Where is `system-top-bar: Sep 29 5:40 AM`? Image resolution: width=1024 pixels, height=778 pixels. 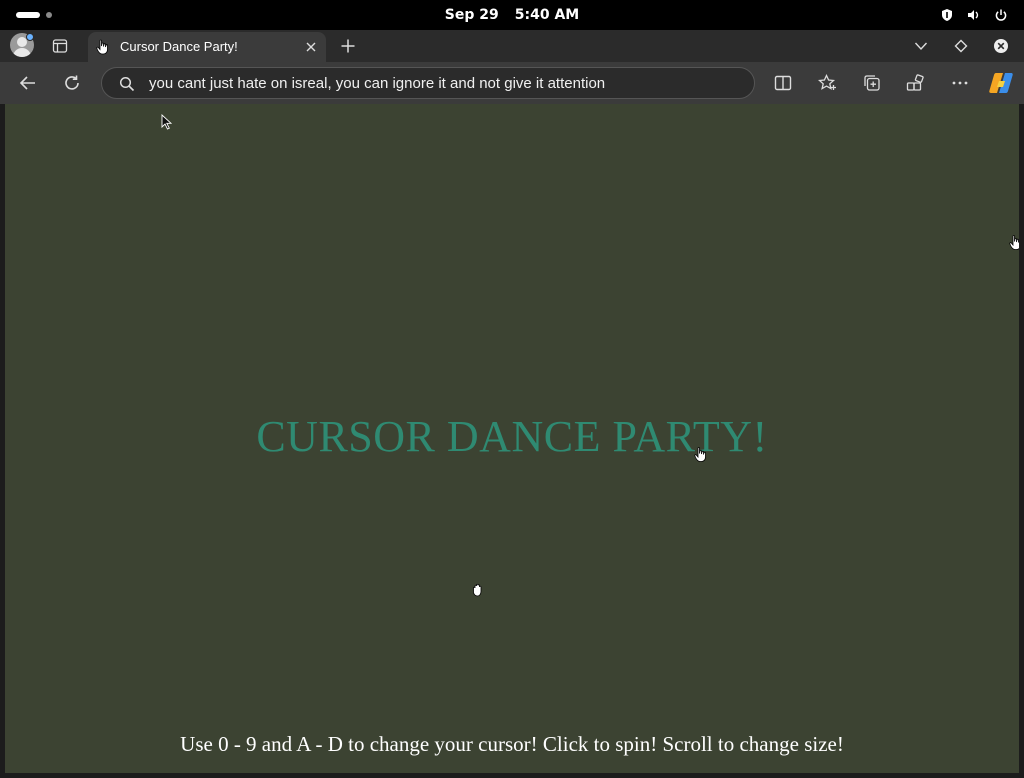
system-top-bar: Sep 29 5:40 AM is located at coordinates (512, 15).